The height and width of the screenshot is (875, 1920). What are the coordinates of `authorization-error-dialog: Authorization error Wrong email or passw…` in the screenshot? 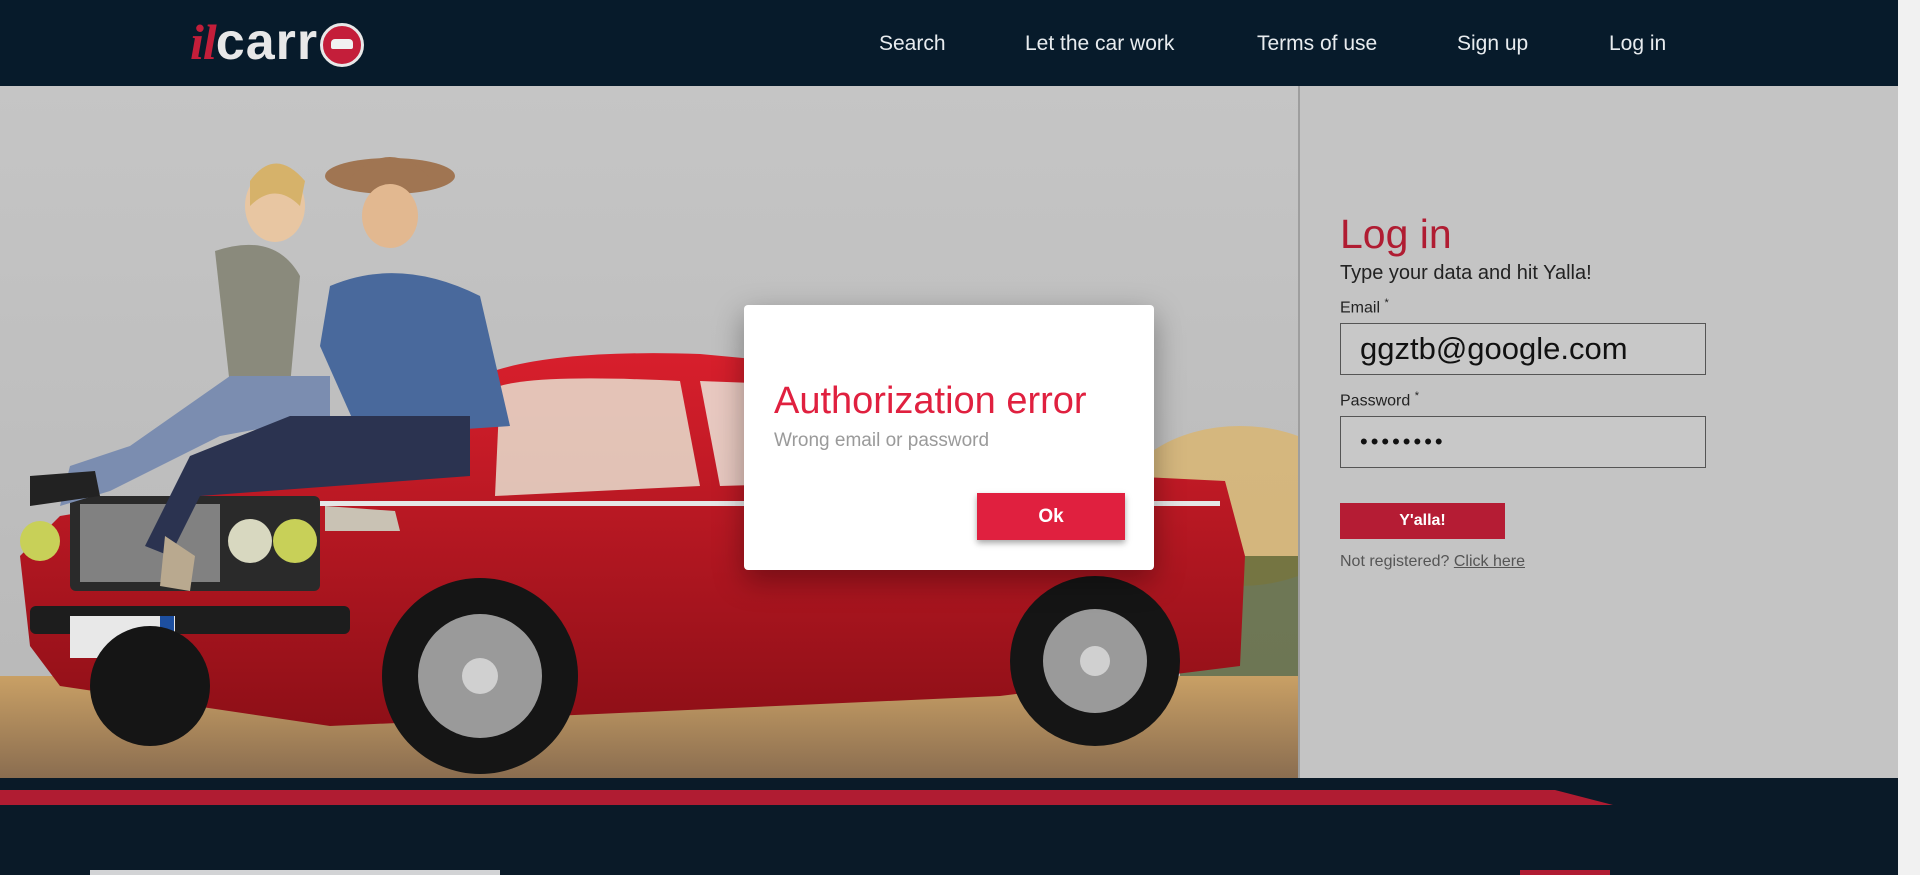 It's located at (949, 437).